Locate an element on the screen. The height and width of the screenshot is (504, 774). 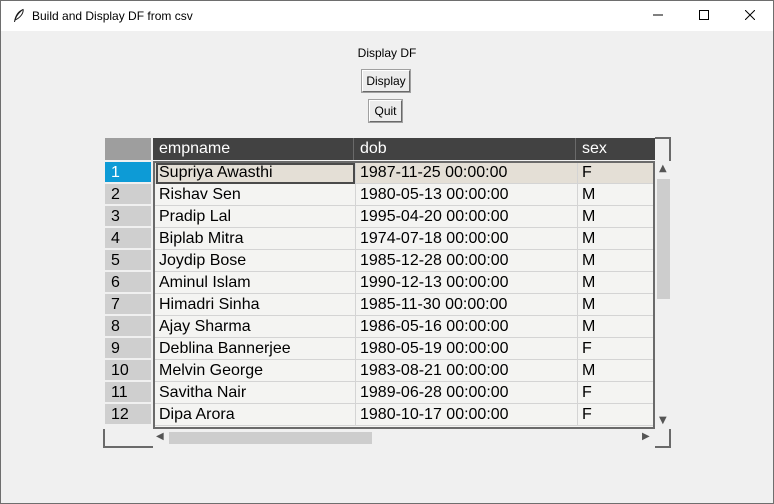
row-index-cell: 1 is located at coordinates (128, 172).